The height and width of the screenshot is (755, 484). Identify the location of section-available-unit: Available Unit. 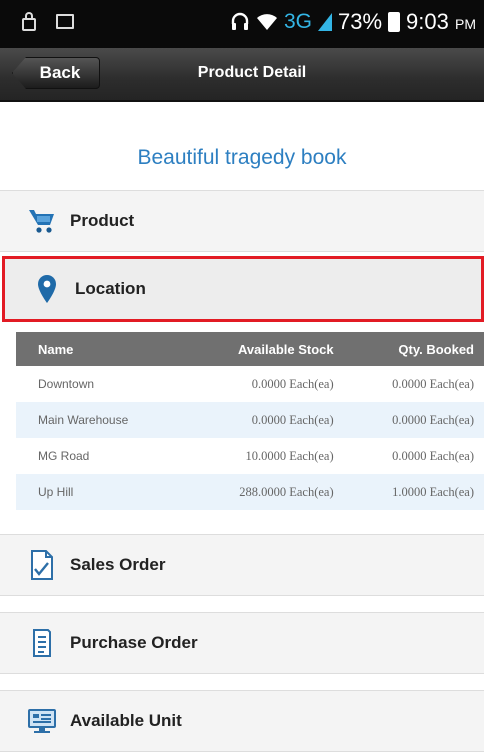
(242, 721).